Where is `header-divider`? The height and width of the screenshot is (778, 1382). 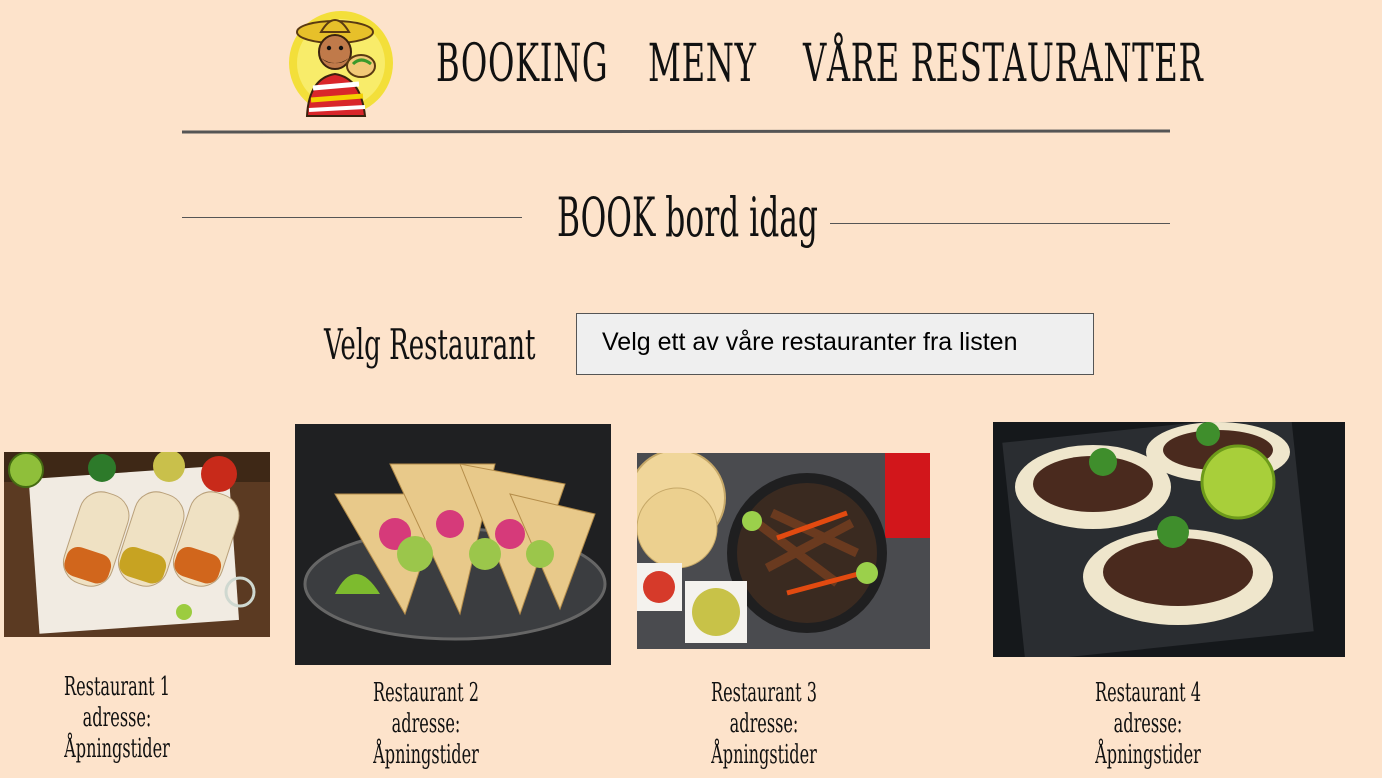 header-divider is located at coordinates (676, 131).